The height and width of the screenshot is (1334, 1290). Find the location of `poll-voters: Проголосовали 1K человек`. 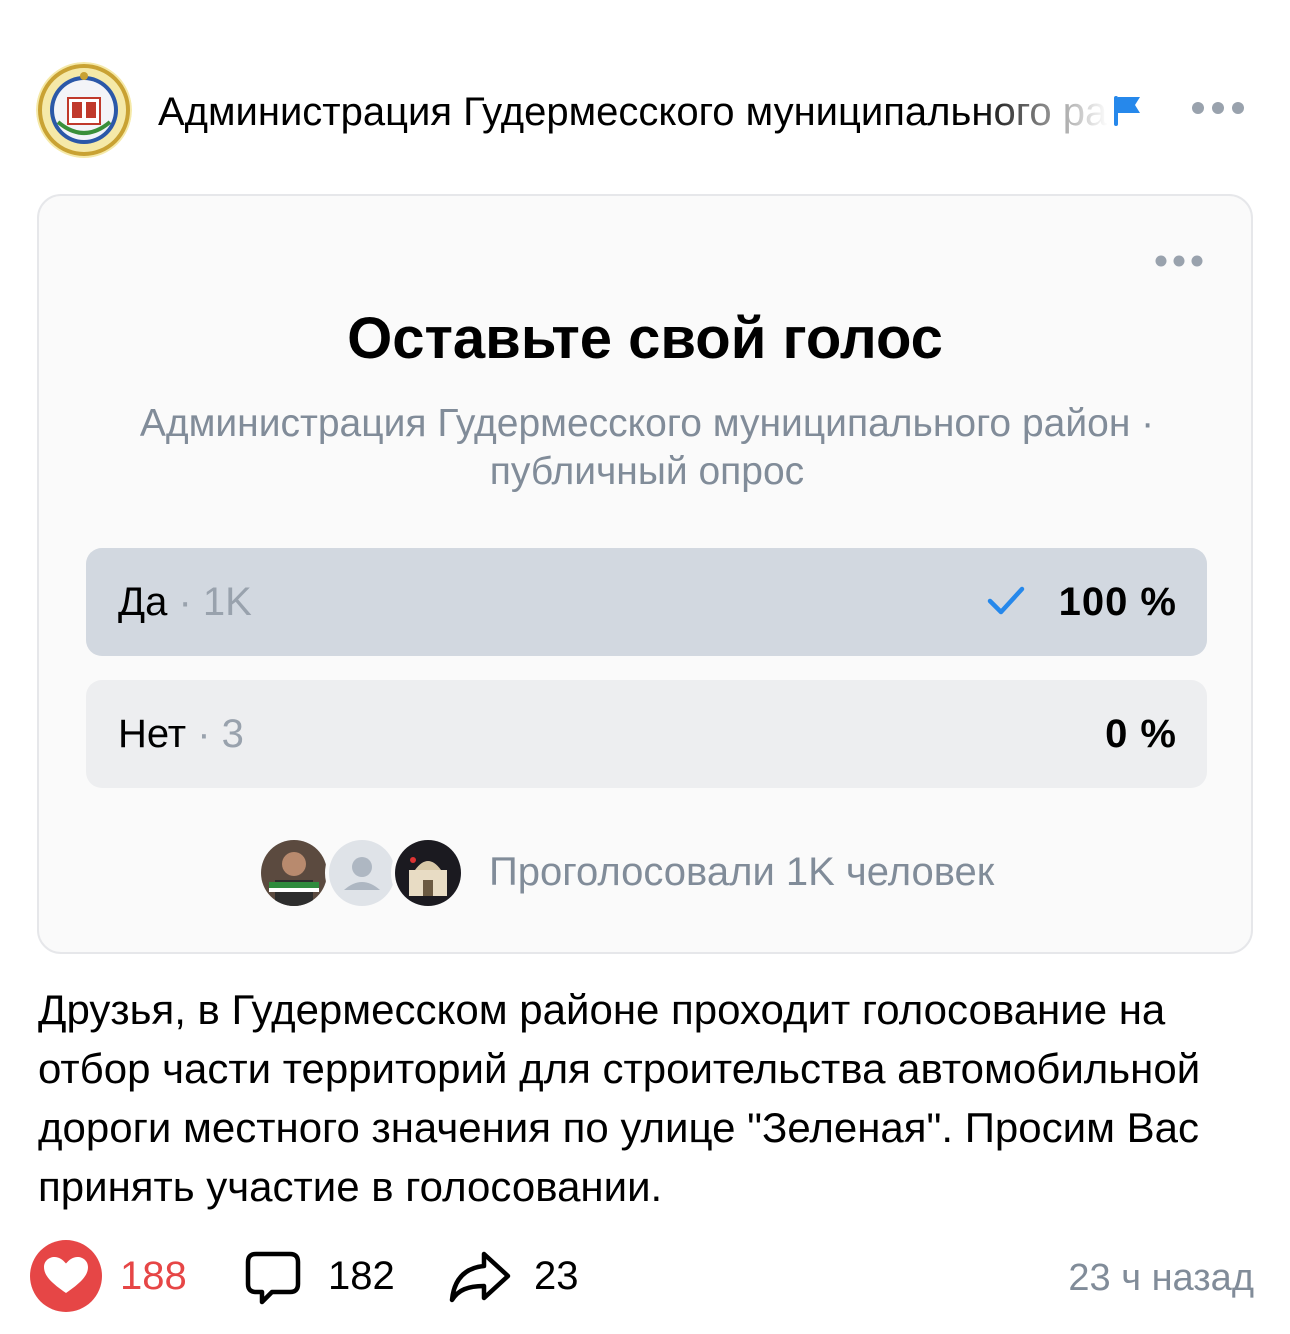

poll-voters: Проголосовали 1K человек is located at coordinates (645, 872).